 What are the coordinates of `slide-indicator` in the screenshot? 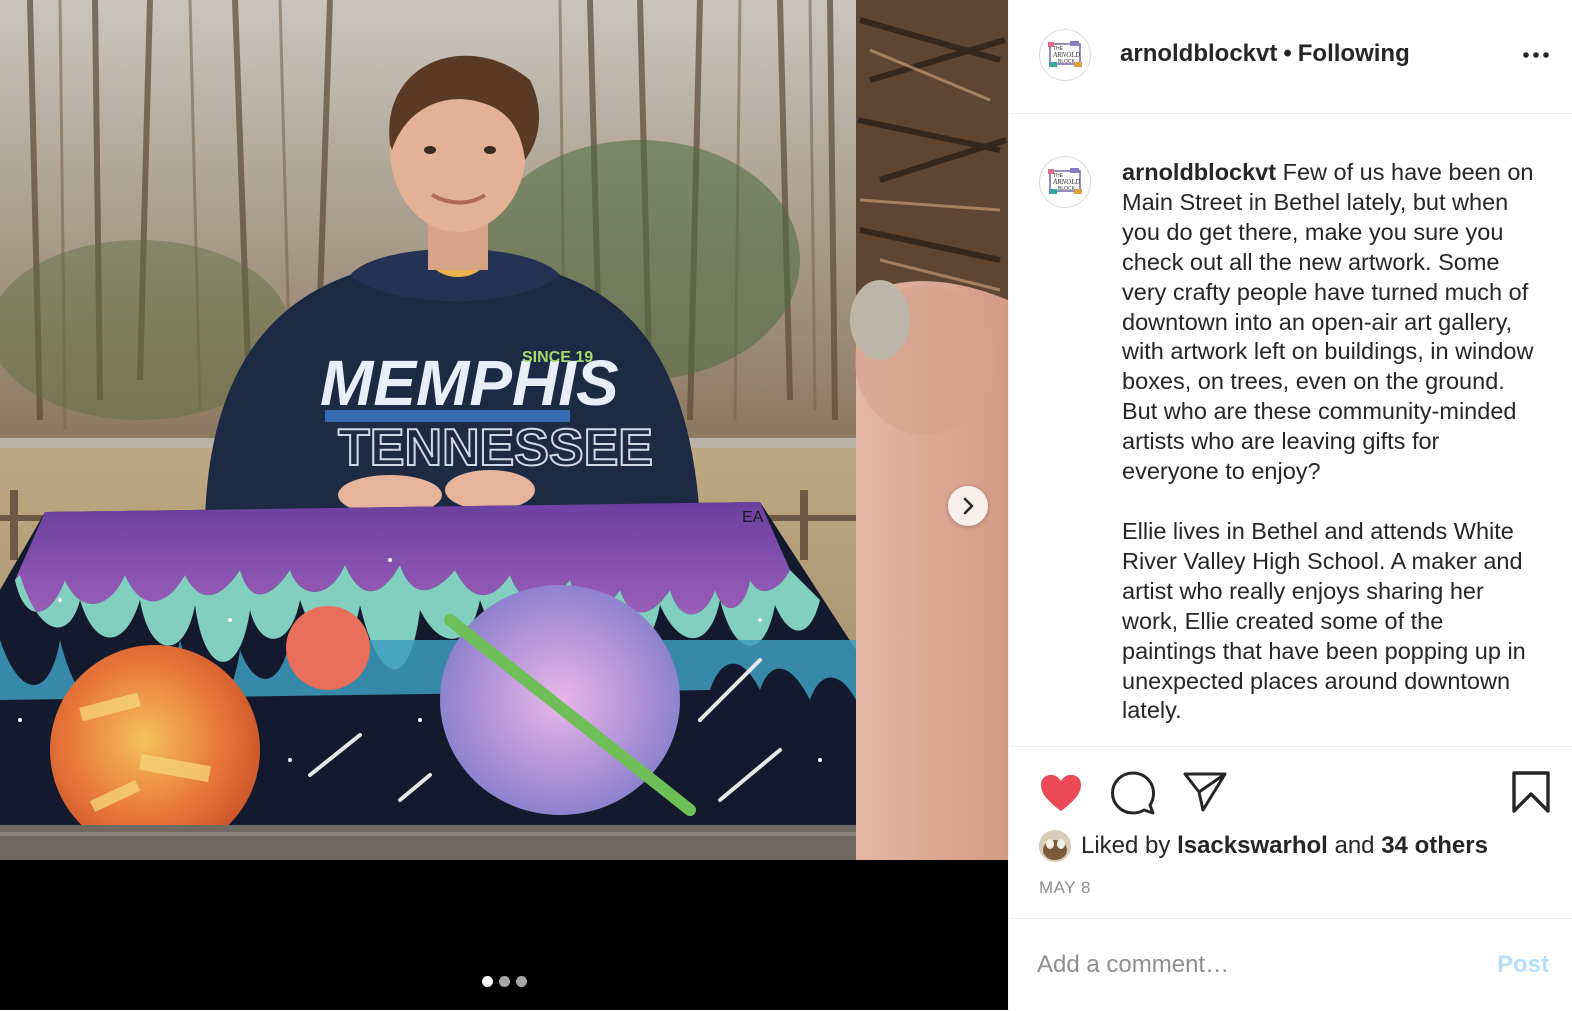 It's located at (504, 981).